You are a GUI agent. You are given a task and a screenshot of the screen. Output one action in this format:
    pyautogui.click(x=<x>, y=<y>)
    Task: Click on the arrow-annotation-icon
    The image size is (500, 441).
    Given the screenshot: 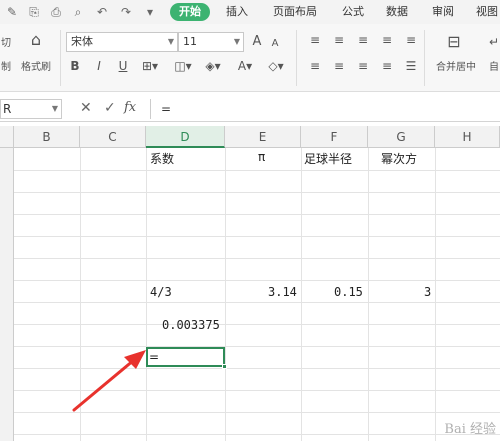 What is the action you would take?
    pyautogui.click(x=109, y=381)
    